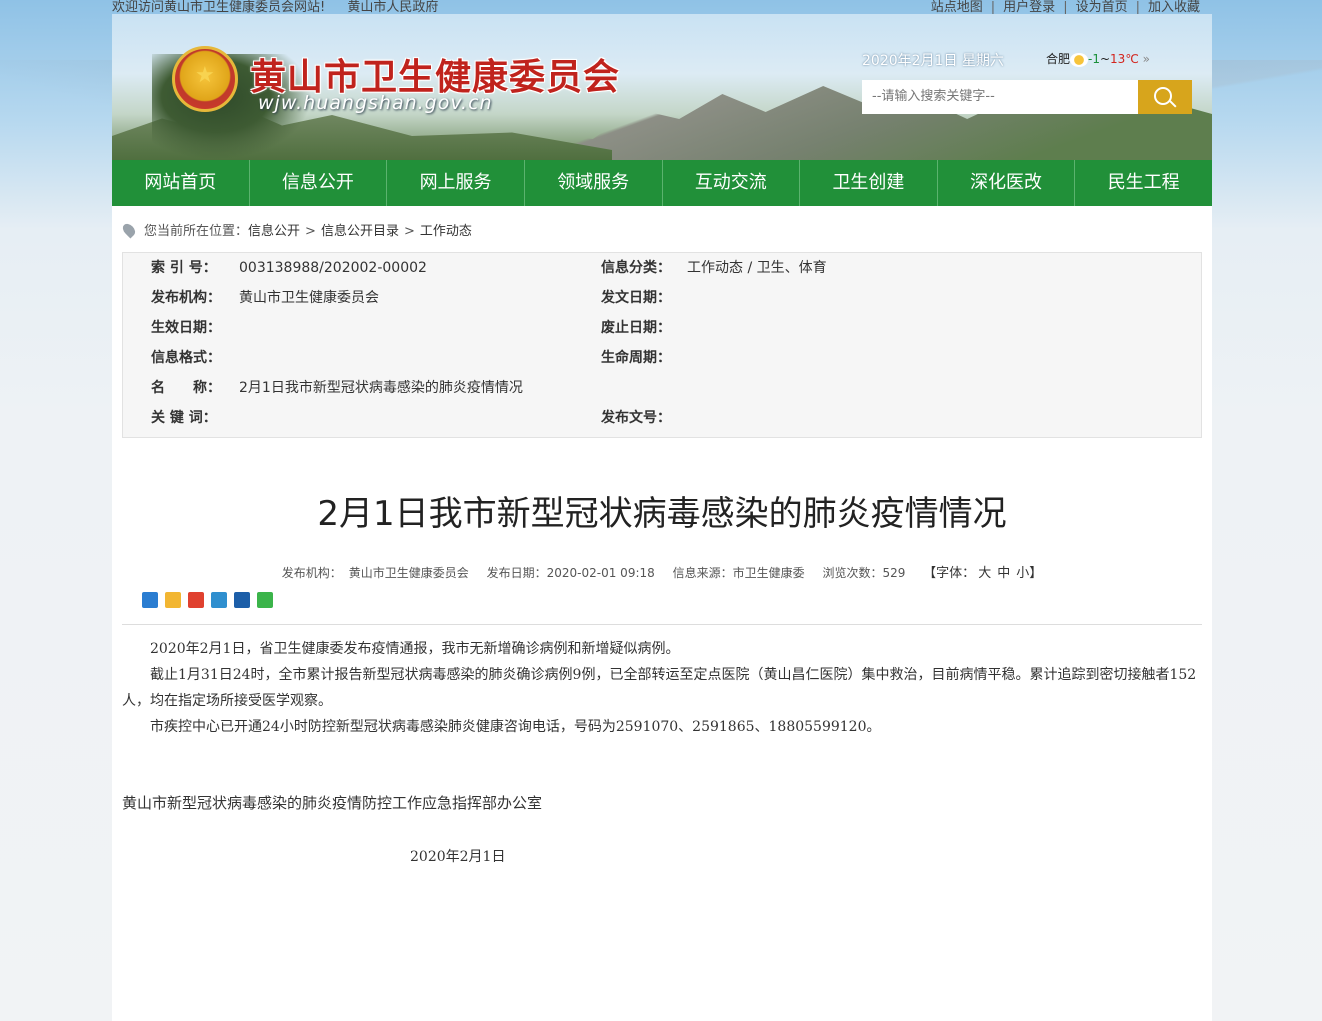  What do you see at coordinates (957, 7) in the screenshot?
I see `sitemap-link: 站点地图` at bounding box center [957, 7].